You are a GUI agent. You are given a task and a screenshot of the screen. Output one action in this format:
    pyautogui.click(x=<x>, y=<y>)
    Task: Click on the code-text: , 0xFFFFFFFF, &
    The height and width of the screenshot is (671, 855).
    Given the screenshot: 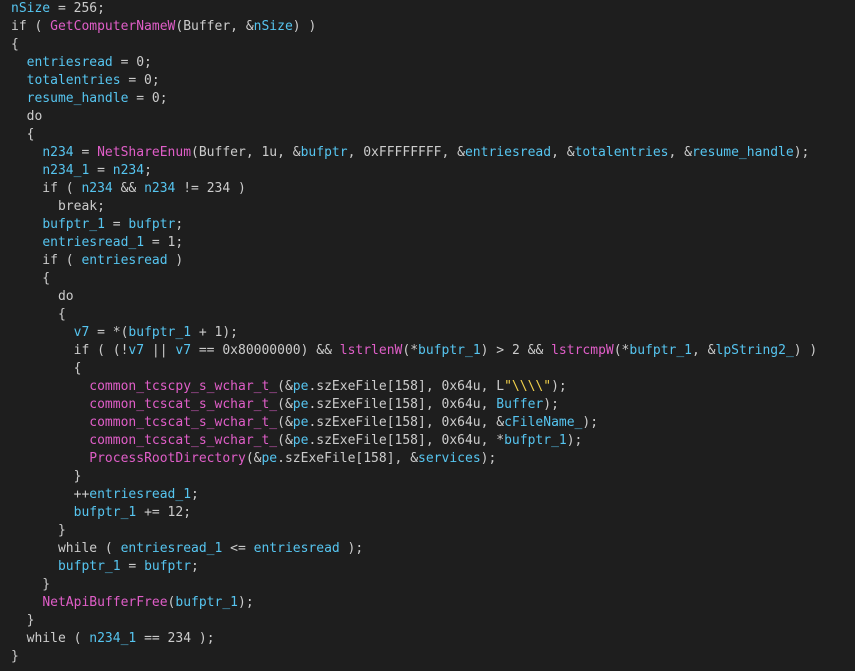 What is the action you would take?
    pyautogui.click(x=406, y=152)
    